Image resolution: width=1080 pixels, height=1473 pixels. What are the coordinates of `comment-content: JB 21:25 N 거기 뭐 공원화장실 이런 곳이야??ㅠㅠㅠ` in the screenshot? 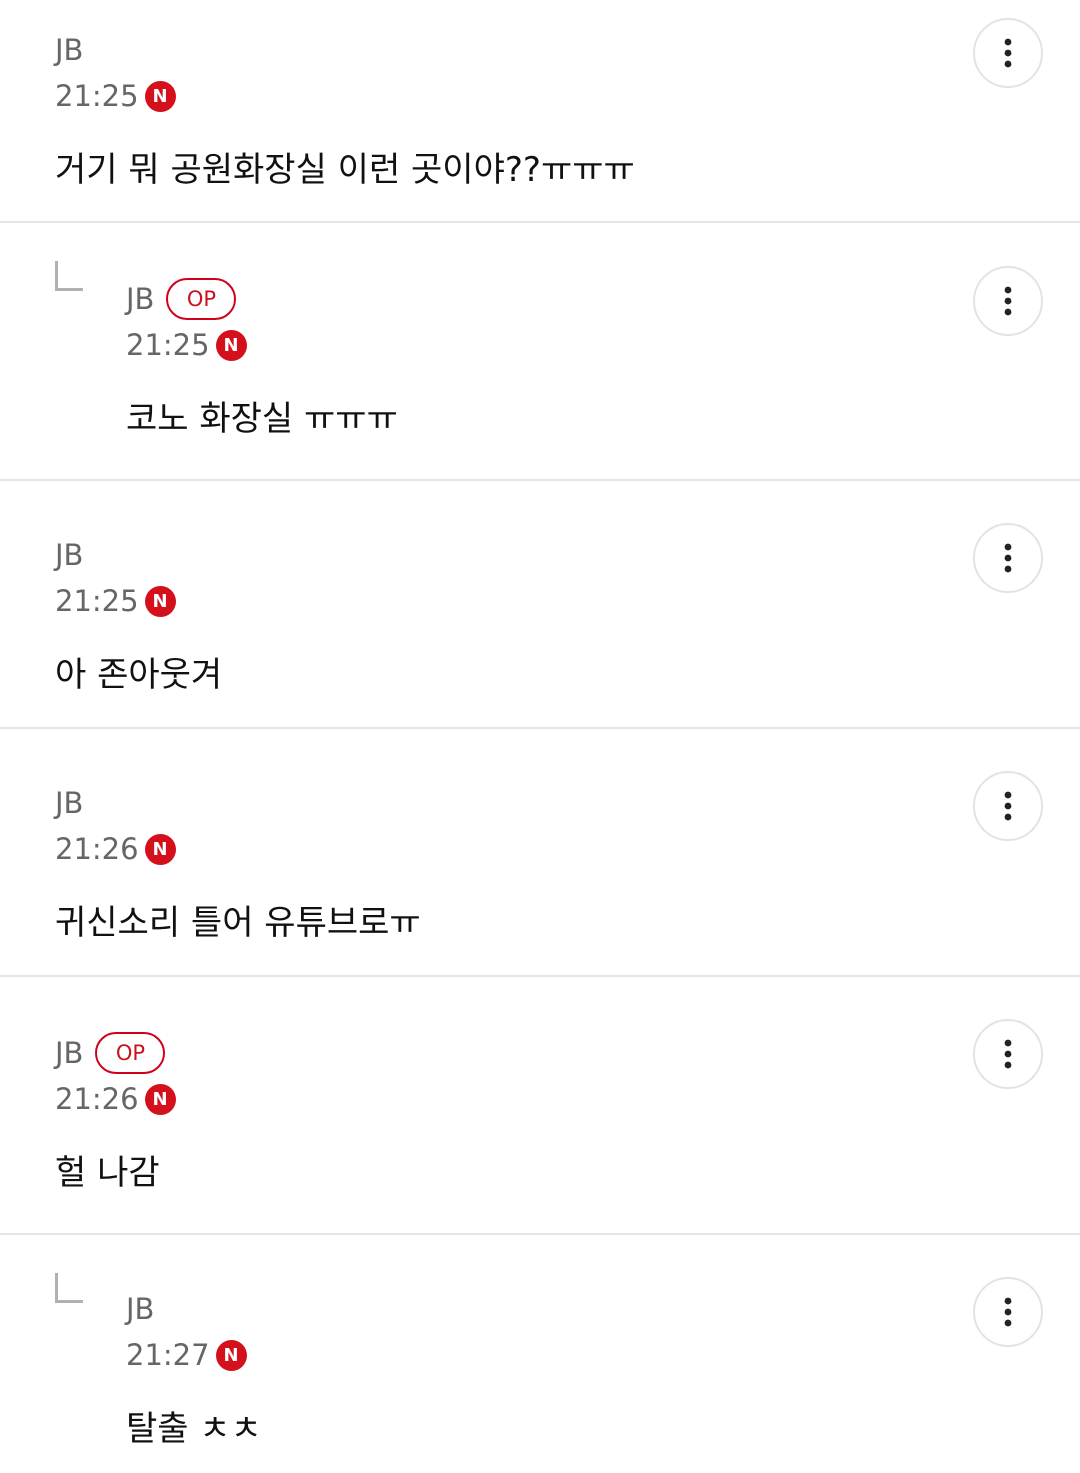 It's located at (345, 110).